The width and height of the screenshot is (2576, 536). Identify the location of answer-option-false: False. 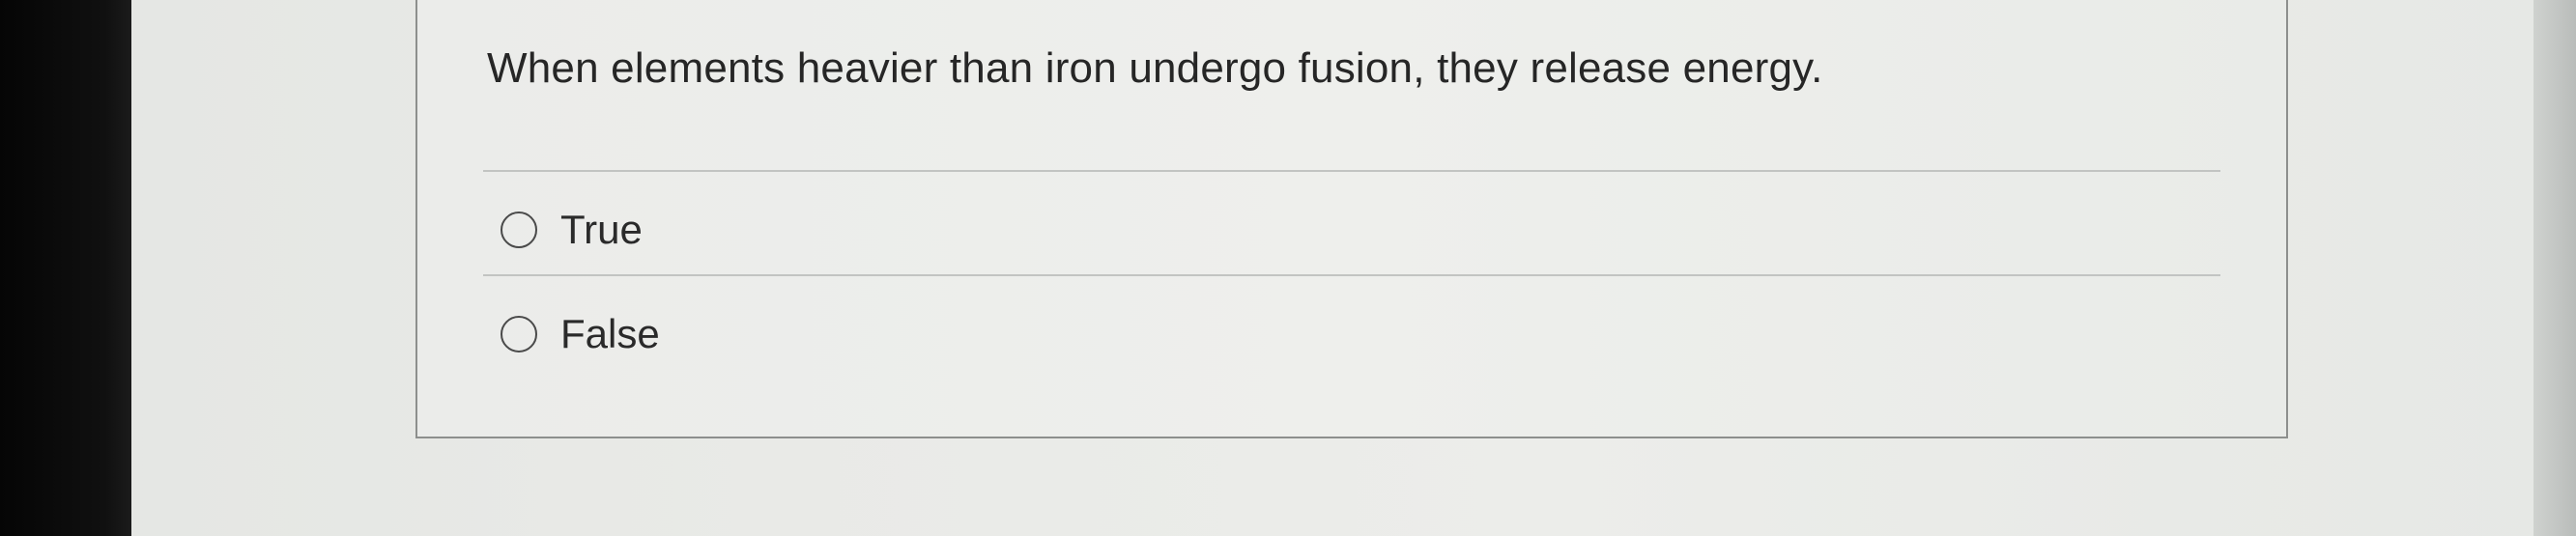
(581, 334).